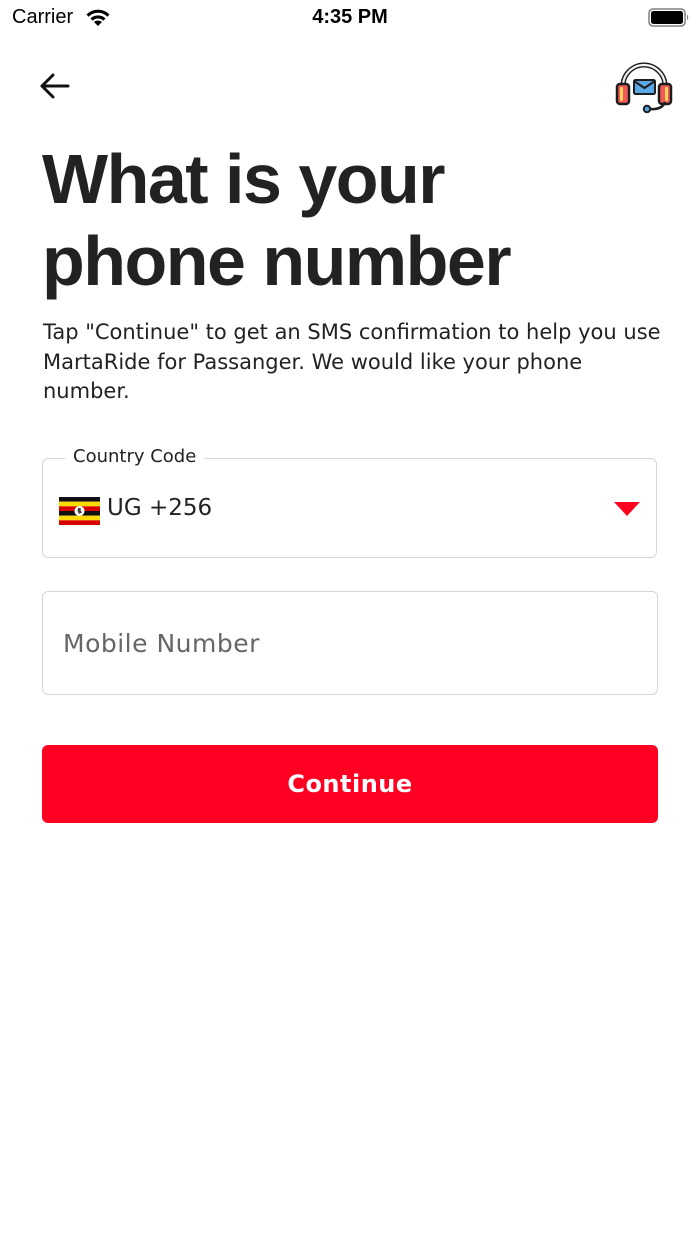 The height and width of the screenshot is (1244, 700). Describe the element at coordinates (79, 511) in the screenshot. I see `uganda-flag-icon` at that location.